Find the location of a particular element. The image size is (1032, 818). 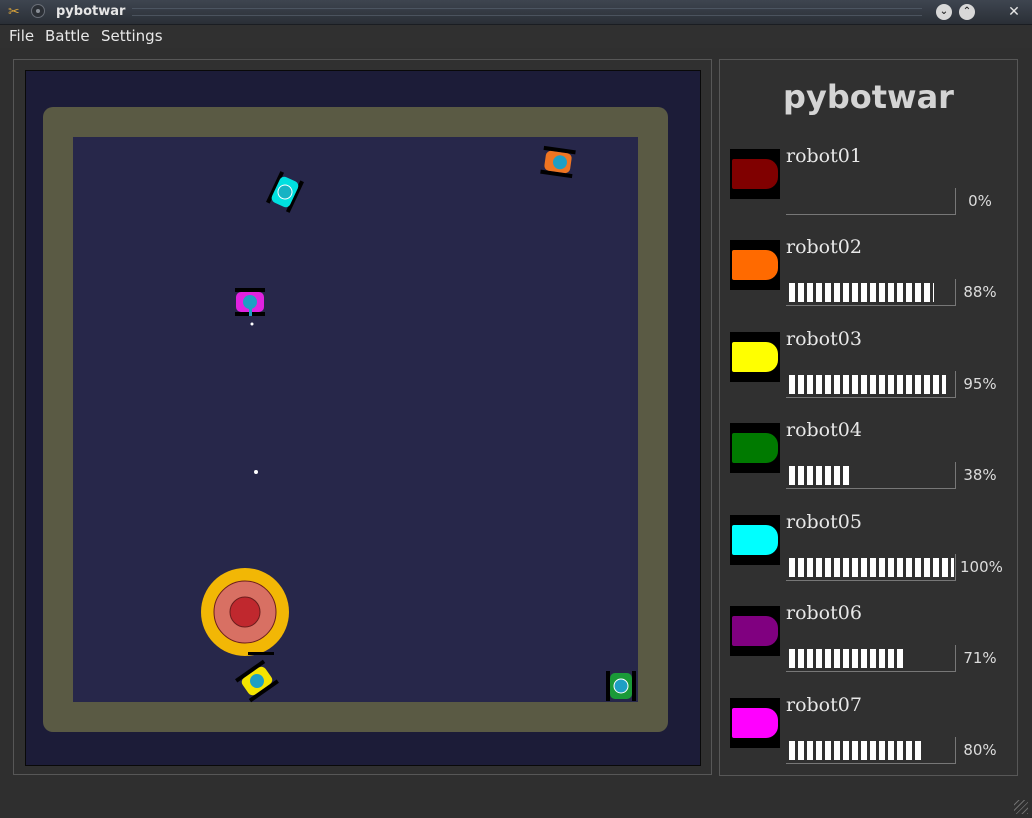

robot-name: robot01 is located at coordinates (824, 156).